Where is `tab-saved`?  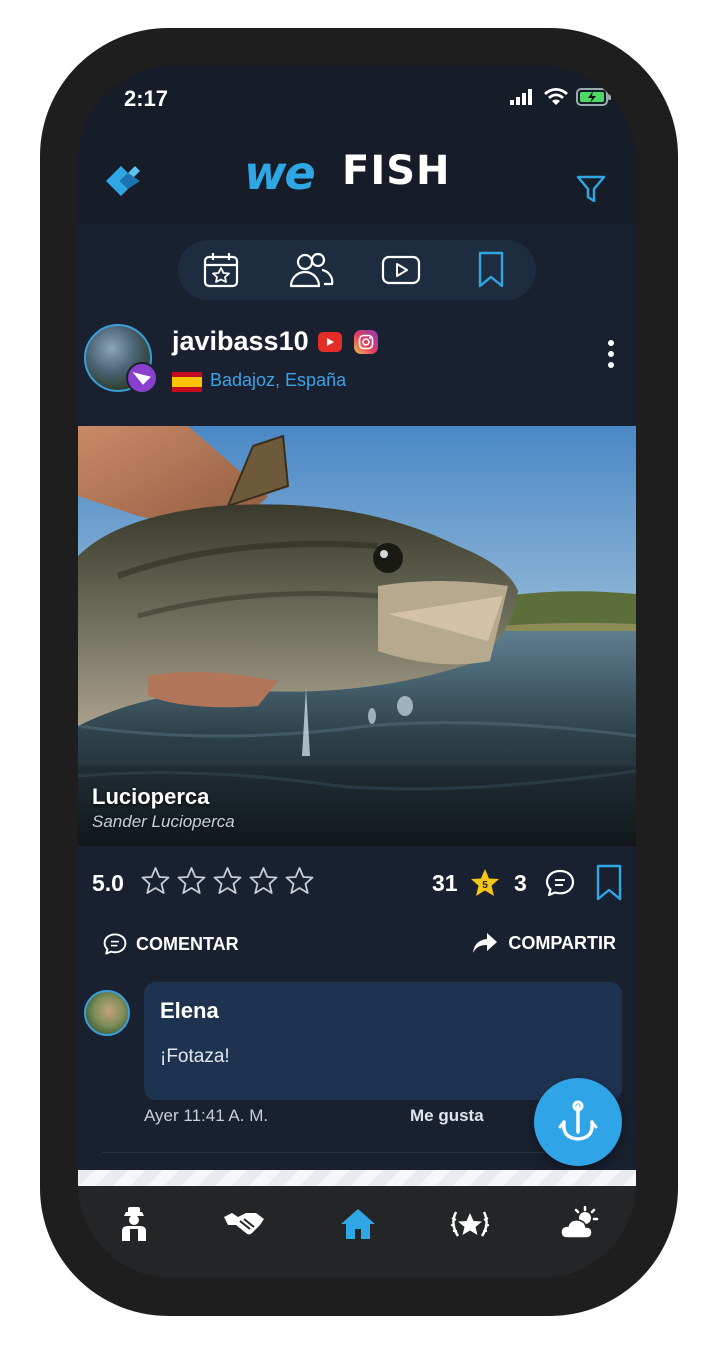
tab-saved is located at coordinates (491, 270).